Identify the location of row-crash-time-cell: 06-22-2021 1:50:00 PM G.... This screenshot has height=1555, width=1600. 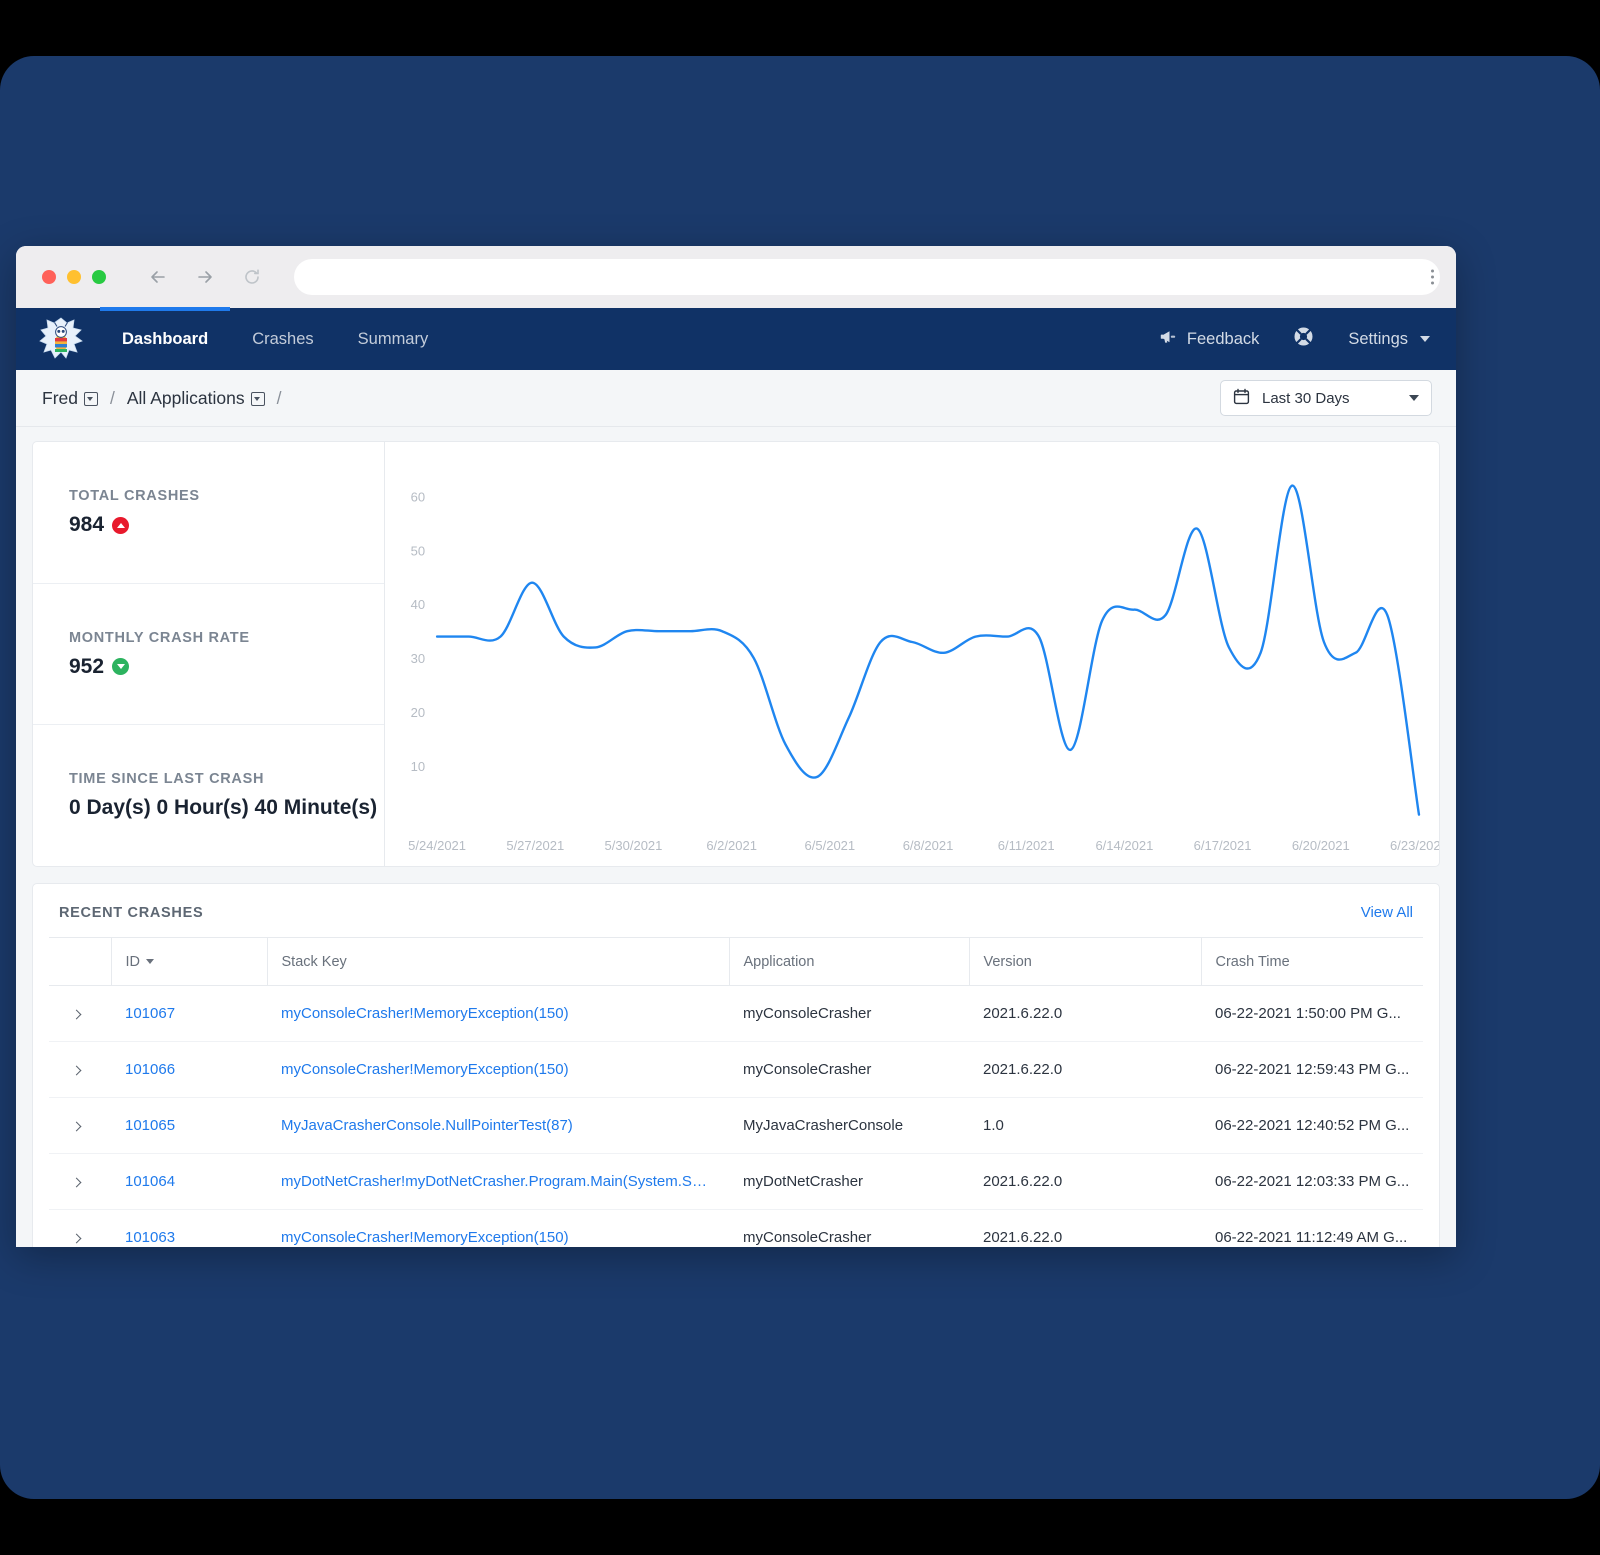
(1312, 1013).